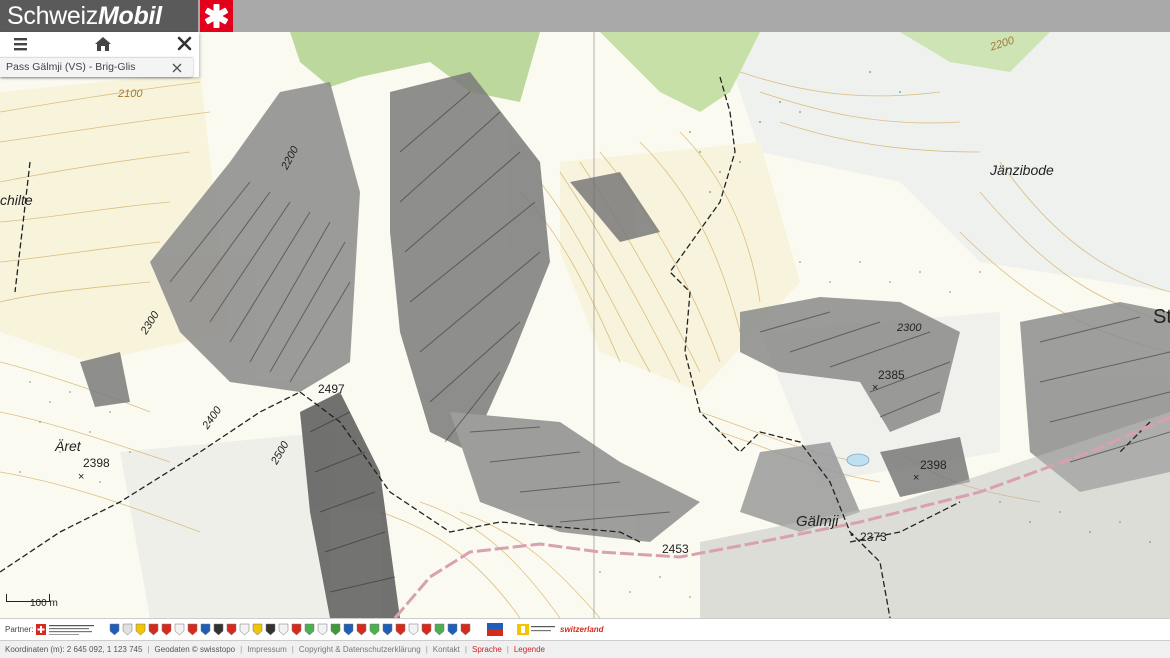 Image resolution: width=1170 pixels, height=658 pixels. Describe the element at coordinates (817, 521) in the screenshot. I see `place-name-gaelmji: Gälmji` at that location.